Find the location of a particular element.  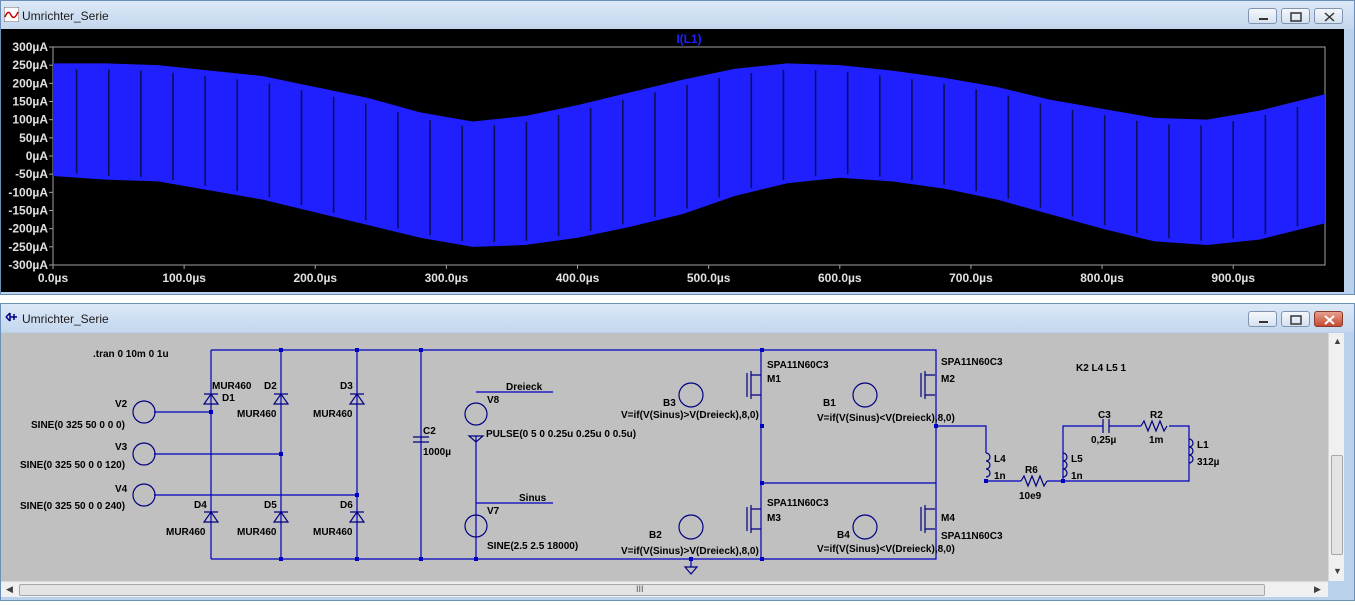

source-v4: V4 SINE(0 325 50 0 0 240) is located at coordinates (88, 497).